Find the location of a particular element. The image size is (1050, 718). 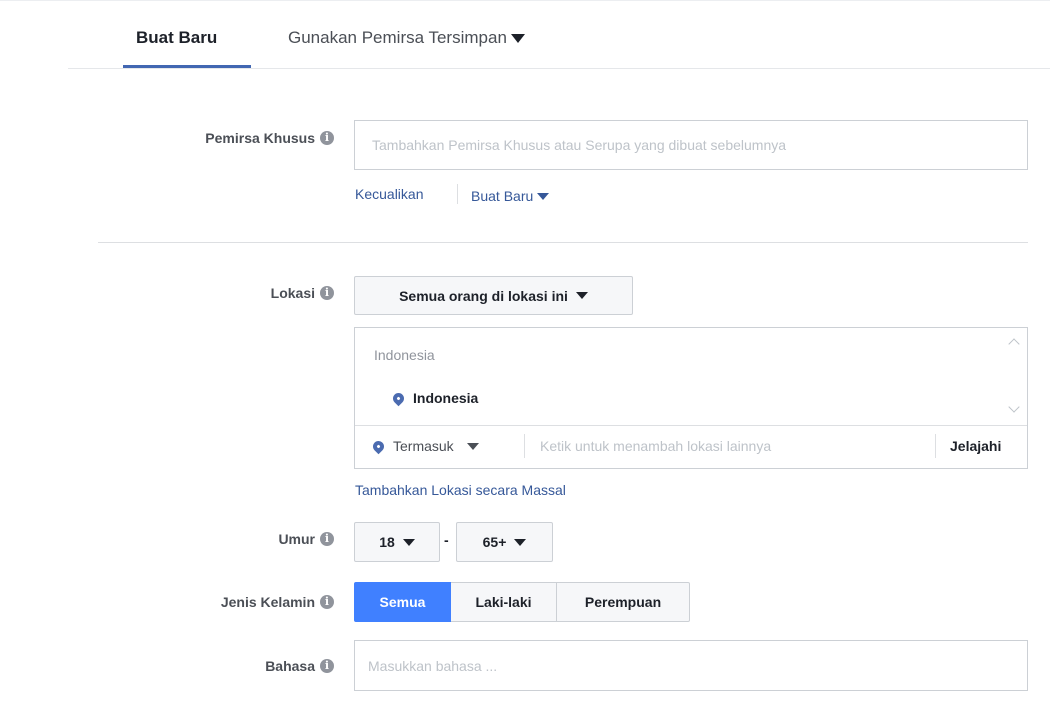

location-box-divider is located at coordinates (691, 425).